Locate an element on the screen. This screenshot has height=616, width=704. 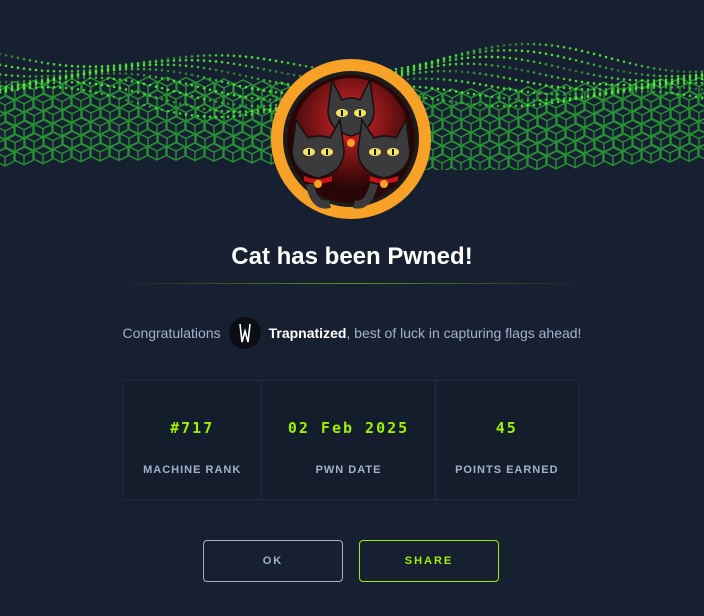
stat-label: MACHINE RANK is located at coordinates (192, 470).